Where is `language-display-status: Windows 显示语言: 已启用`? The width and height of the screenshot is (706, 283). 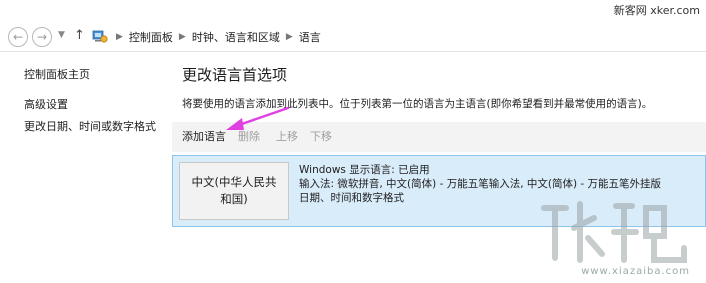
language-display-status: Windows 显示语言: 已启用 is located at coordinates (364, 170).